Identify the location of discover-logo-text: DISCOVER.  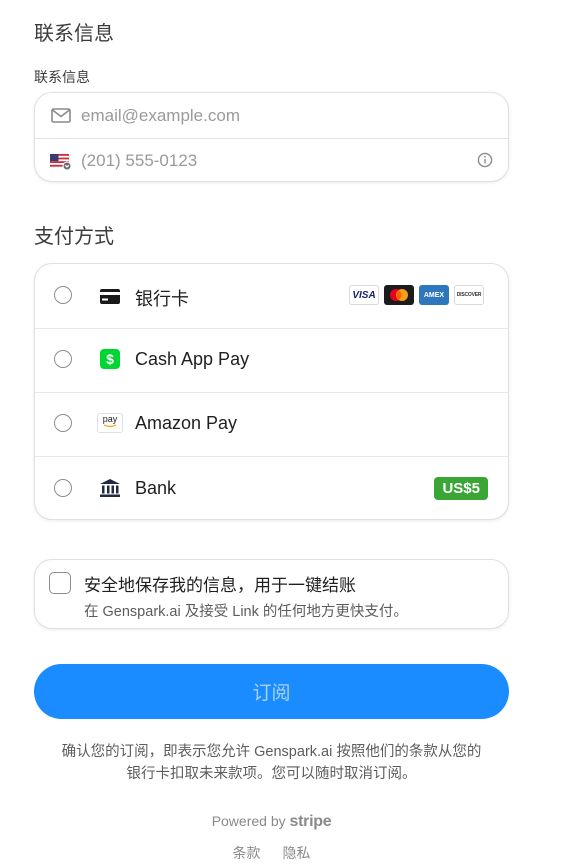
(469, 295).